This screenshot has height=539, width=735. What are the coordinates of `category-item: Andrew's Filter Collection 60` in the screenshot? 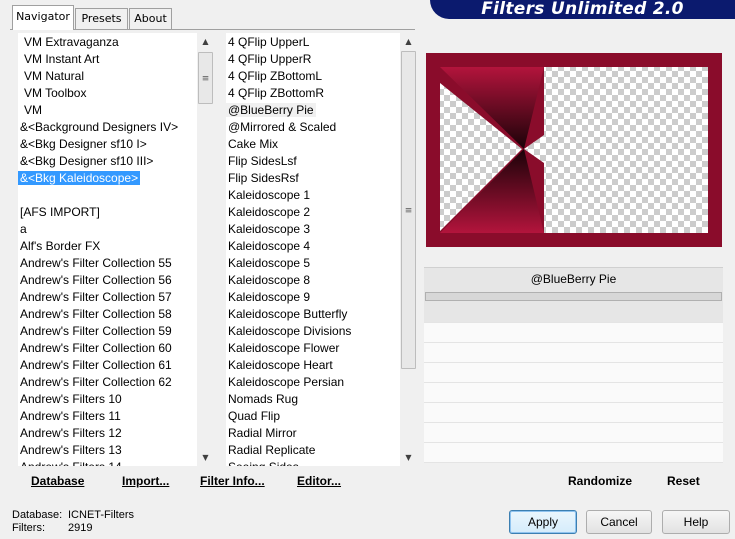 It's located at (107, 348).